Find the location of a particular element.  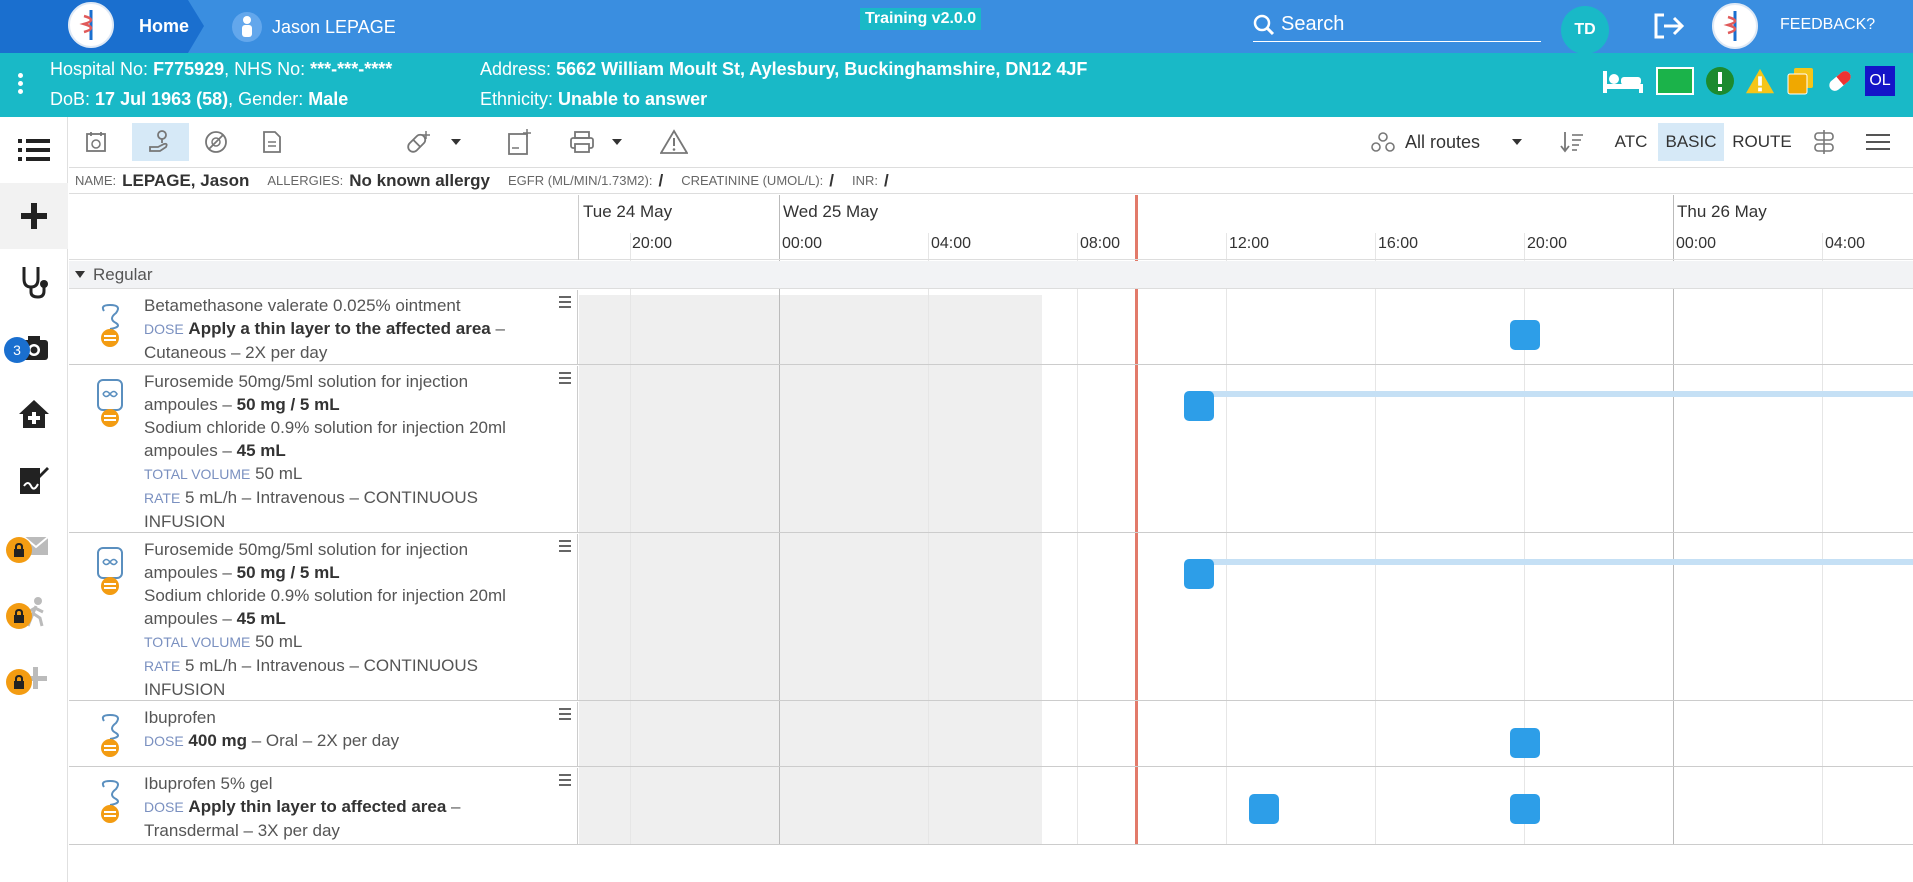

split-icon is located at coordinates (1824, 142).